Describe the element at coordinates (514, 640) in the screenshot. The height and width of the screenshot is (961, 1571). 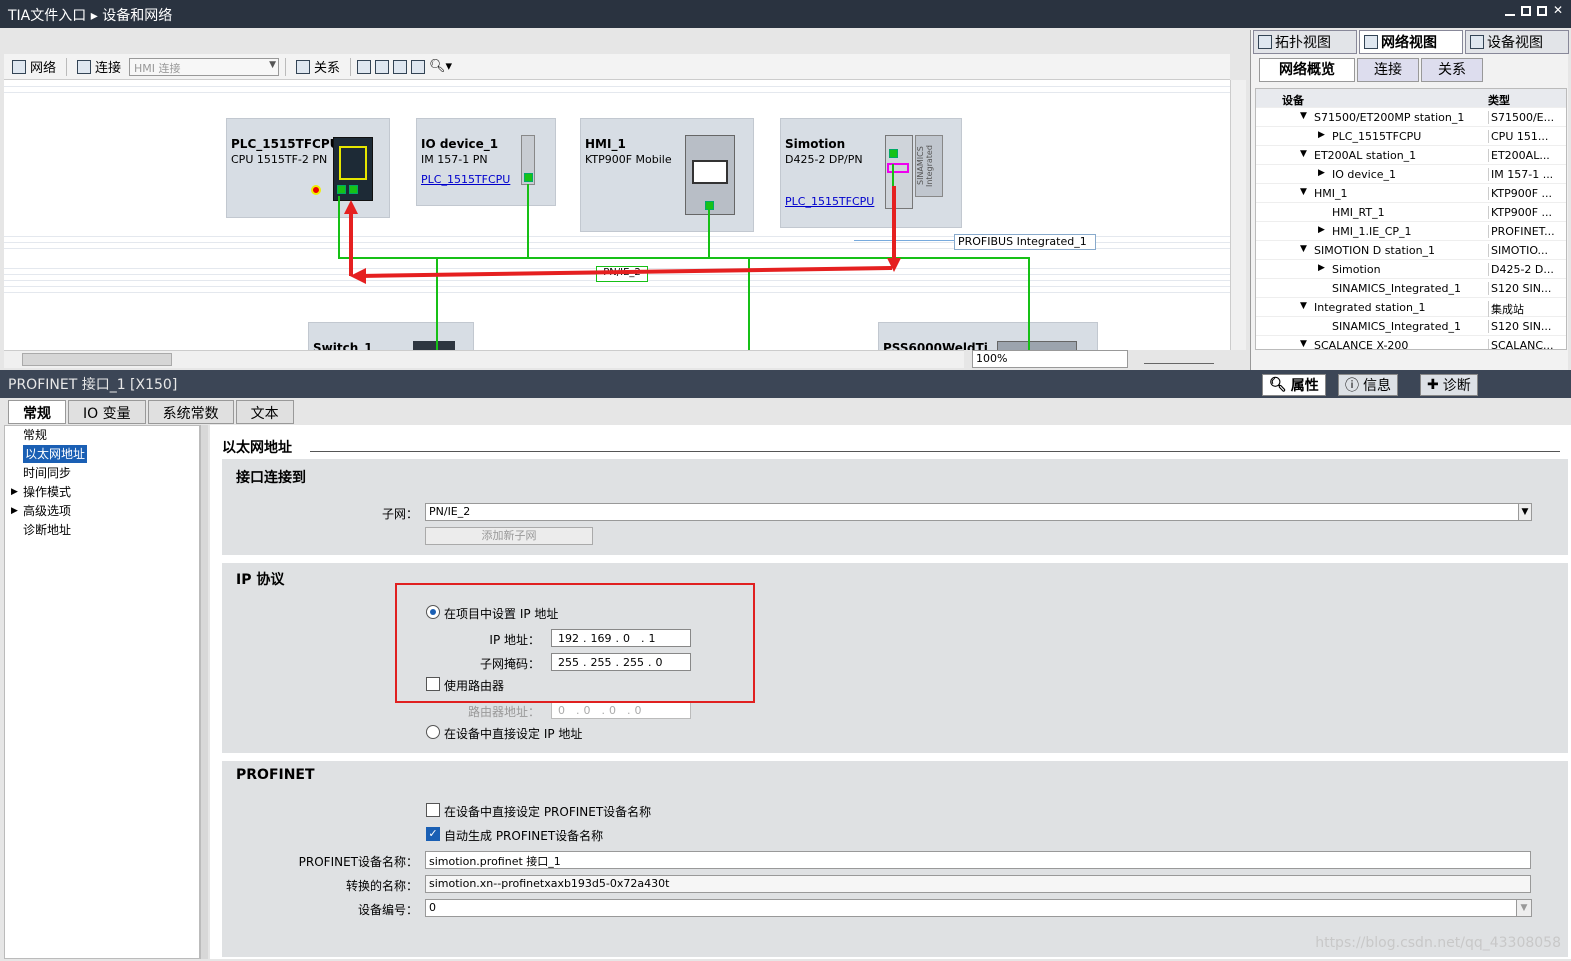
I see `ip-address-label: IP 地址：` at that location.